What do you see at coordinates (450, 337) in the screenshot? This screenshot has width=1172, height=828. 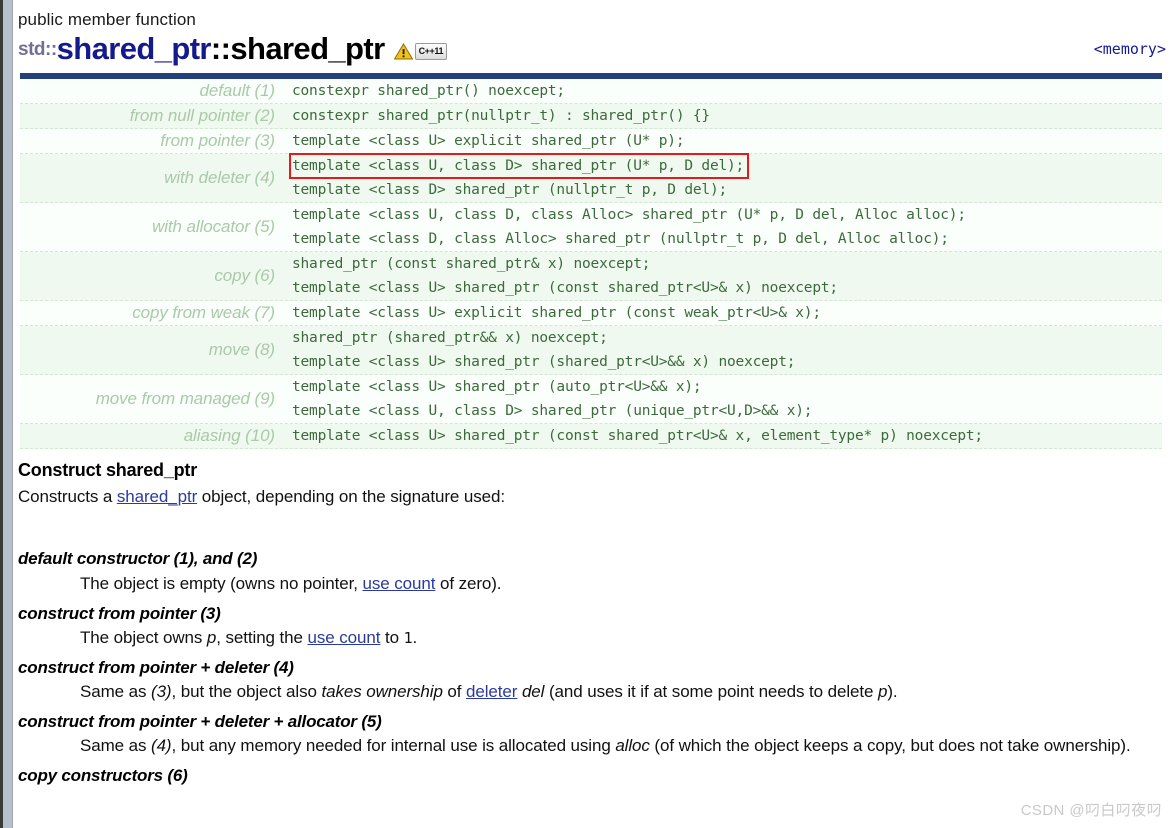 I see `signature-code: shared_ptr (shared_ptr&& x) noexcept;` at bounding box center [450, 337].